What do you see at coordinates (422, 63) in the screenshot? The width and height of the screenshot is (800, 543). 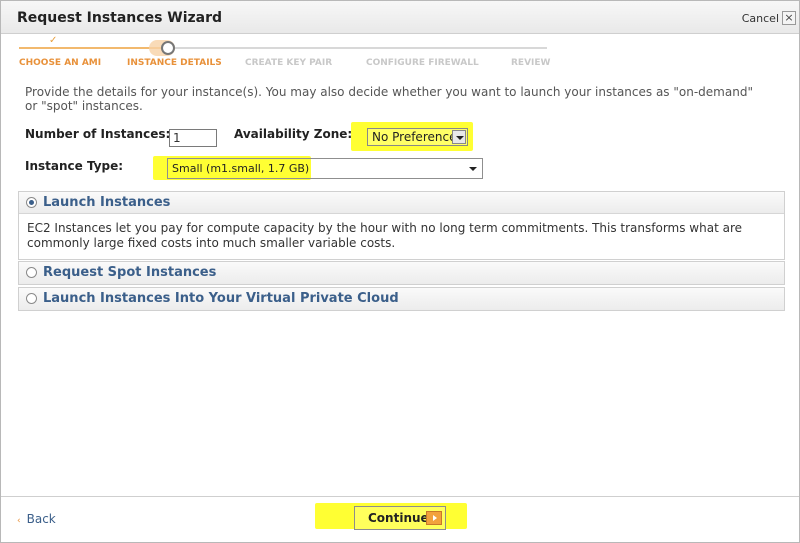 I see `step-configure-firewall: CONFIGURE FIREWALL` at bounding box center [422, 63].